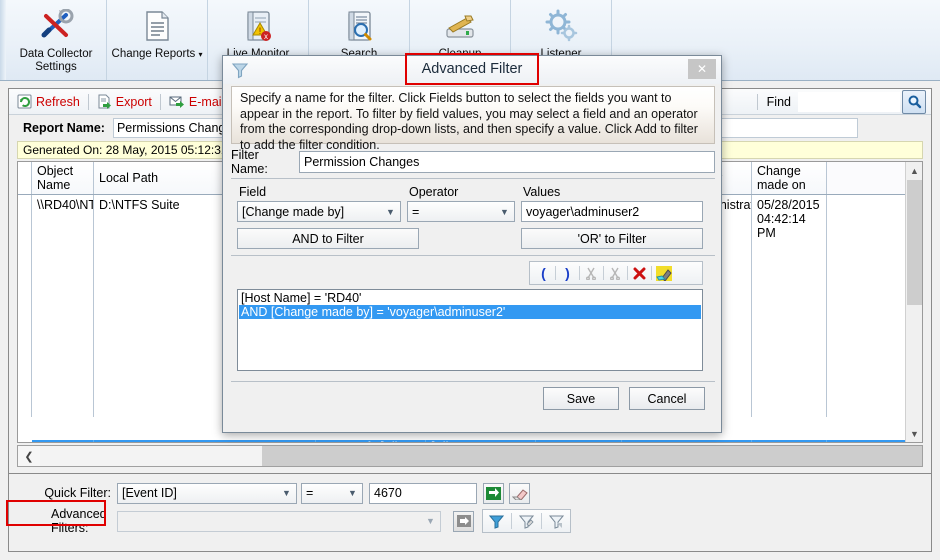 This screenshot has height=560, width=940. Describe the element at coordinates (542, 192) in the screenshot. I see `values-column-label: Values` at that location.